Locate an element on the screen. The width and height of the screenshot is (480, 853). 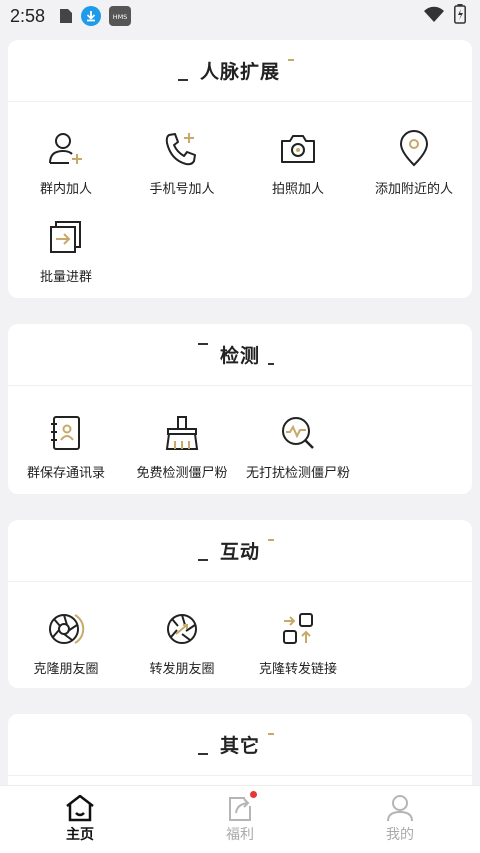
tab-benefits: 福利 is located at coordinates (240, 819).